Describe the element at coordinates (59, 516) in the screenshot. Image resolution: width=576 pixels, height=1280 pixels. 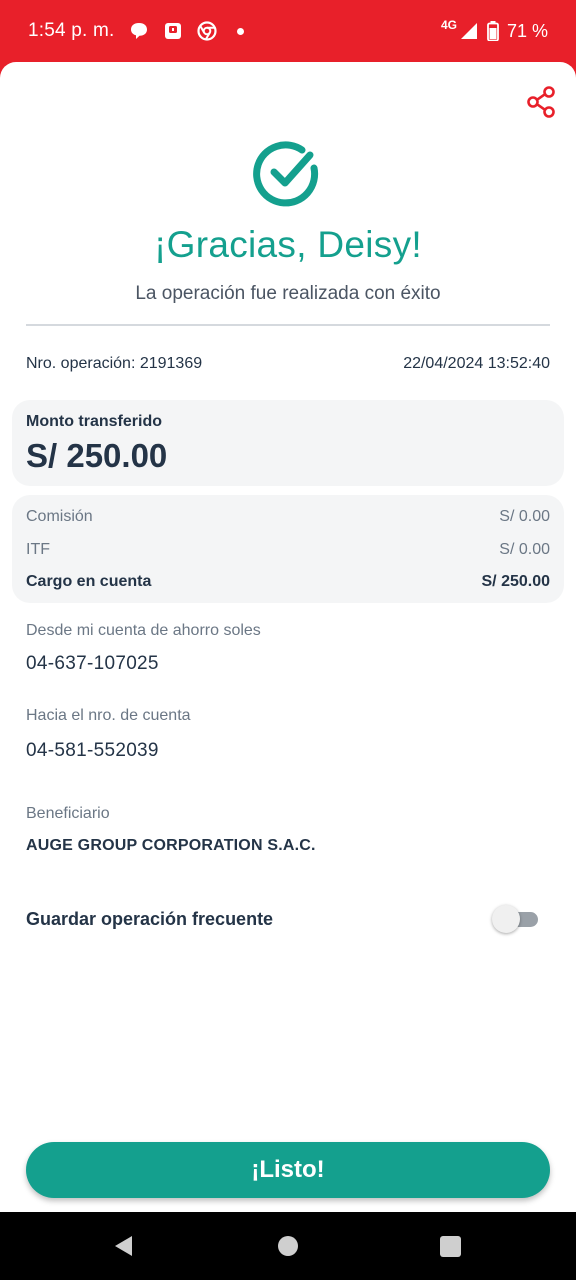
I see `fee-label: Comisión` at that location.